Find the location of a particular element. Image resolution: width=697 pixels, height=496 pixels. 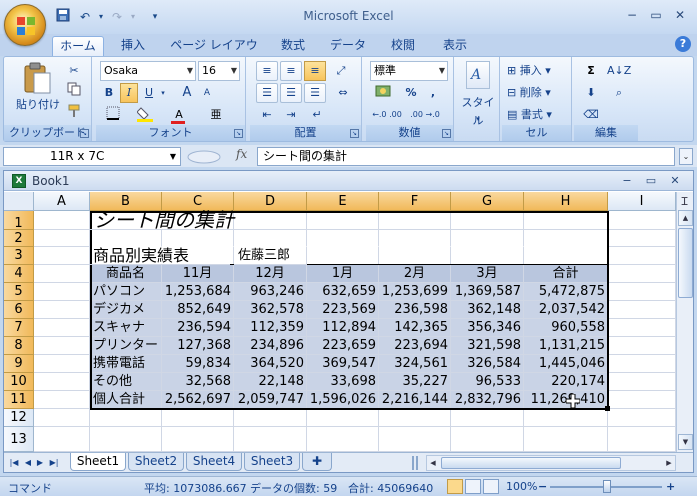

normal-view-icon is located at coordinates (455, 486).